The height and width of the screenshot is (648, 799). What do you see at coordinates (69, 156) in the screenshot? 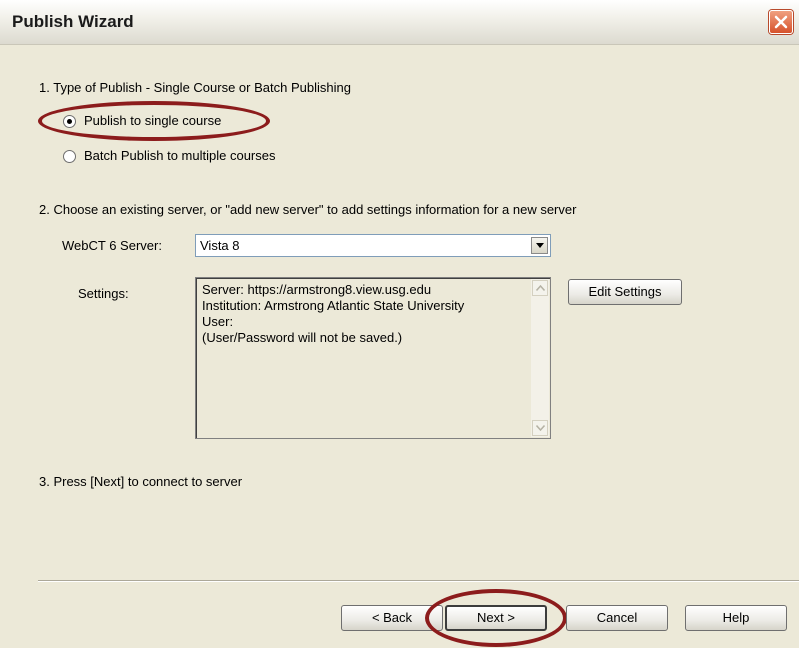
I see `radio-button-batch-publish` at bounding box center [69, 156].